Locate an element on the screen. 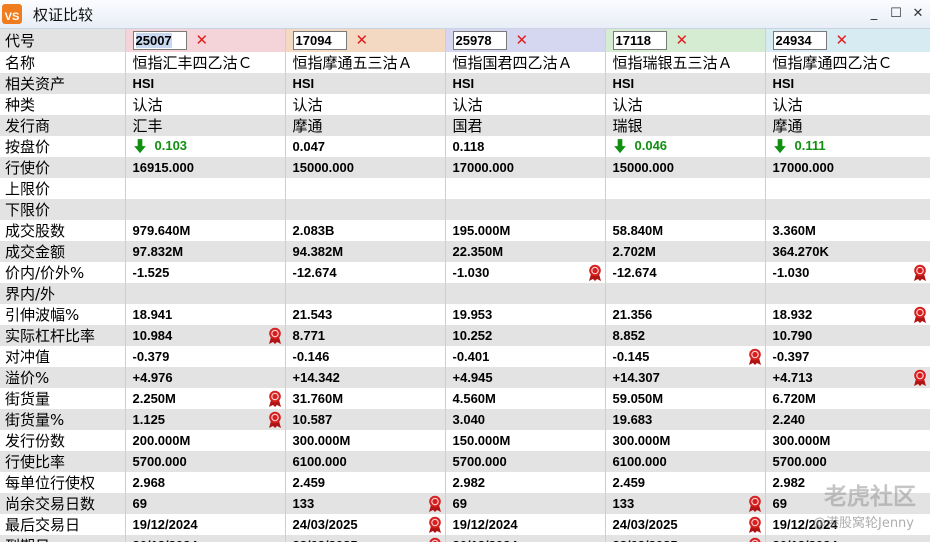  table-cell: 4.560M is located at coordinates (524, 398).